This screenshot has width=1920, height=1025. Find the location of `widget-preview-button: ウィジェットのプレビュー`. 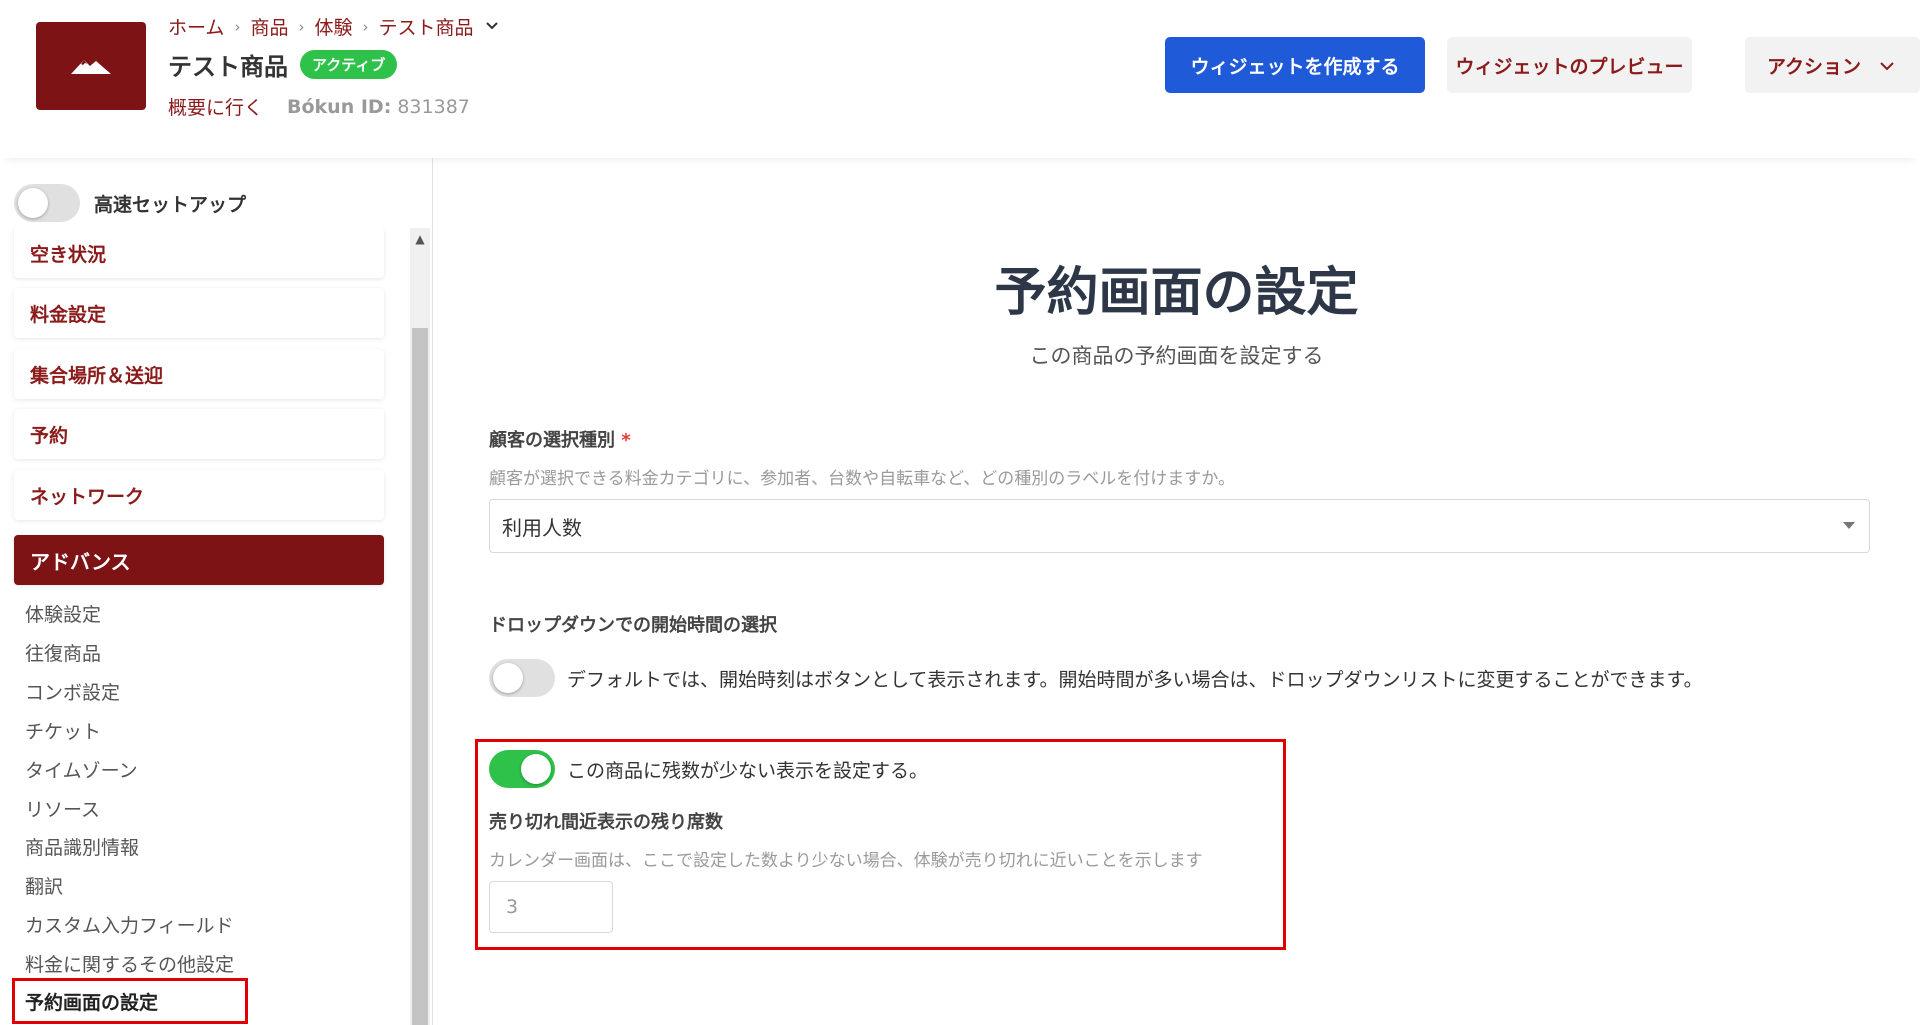

widget-preview-button: ウィジェットのプレビュー is located at coordinates (1569, 65).